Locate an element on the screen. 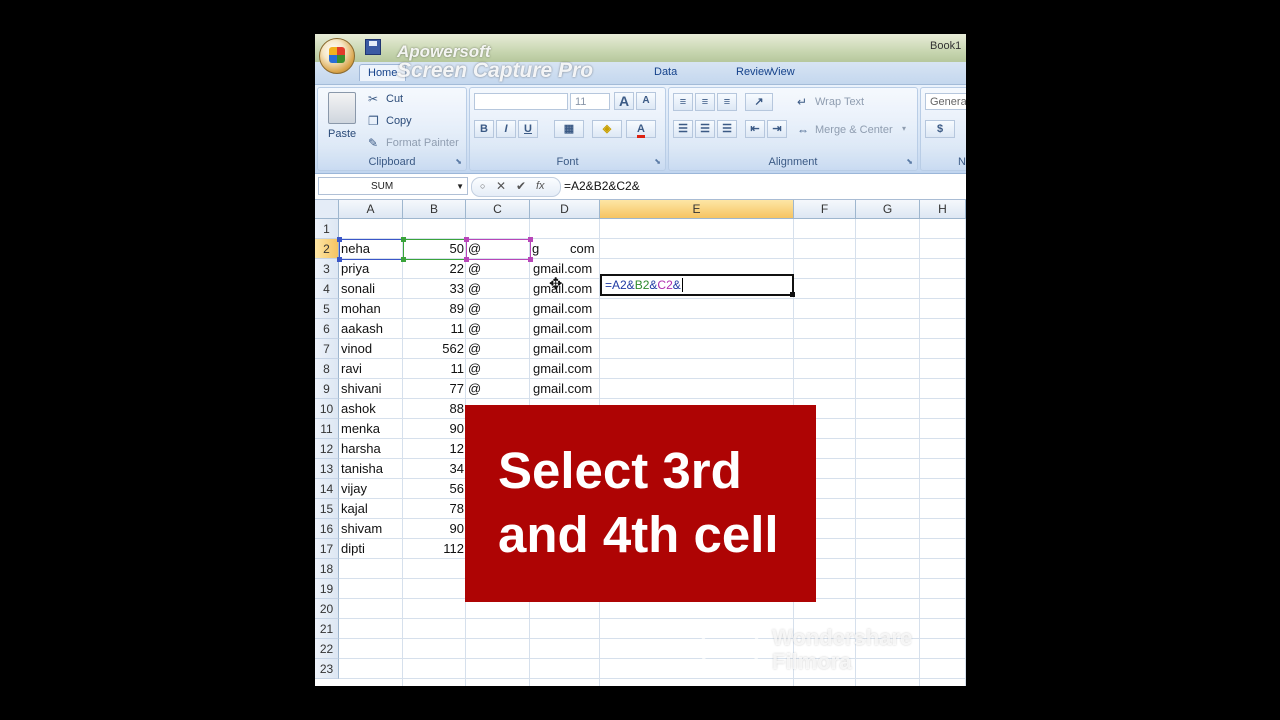 This screenshot has height=720, width=1280. cell-number: 562 is located at coordinates (434, 349).